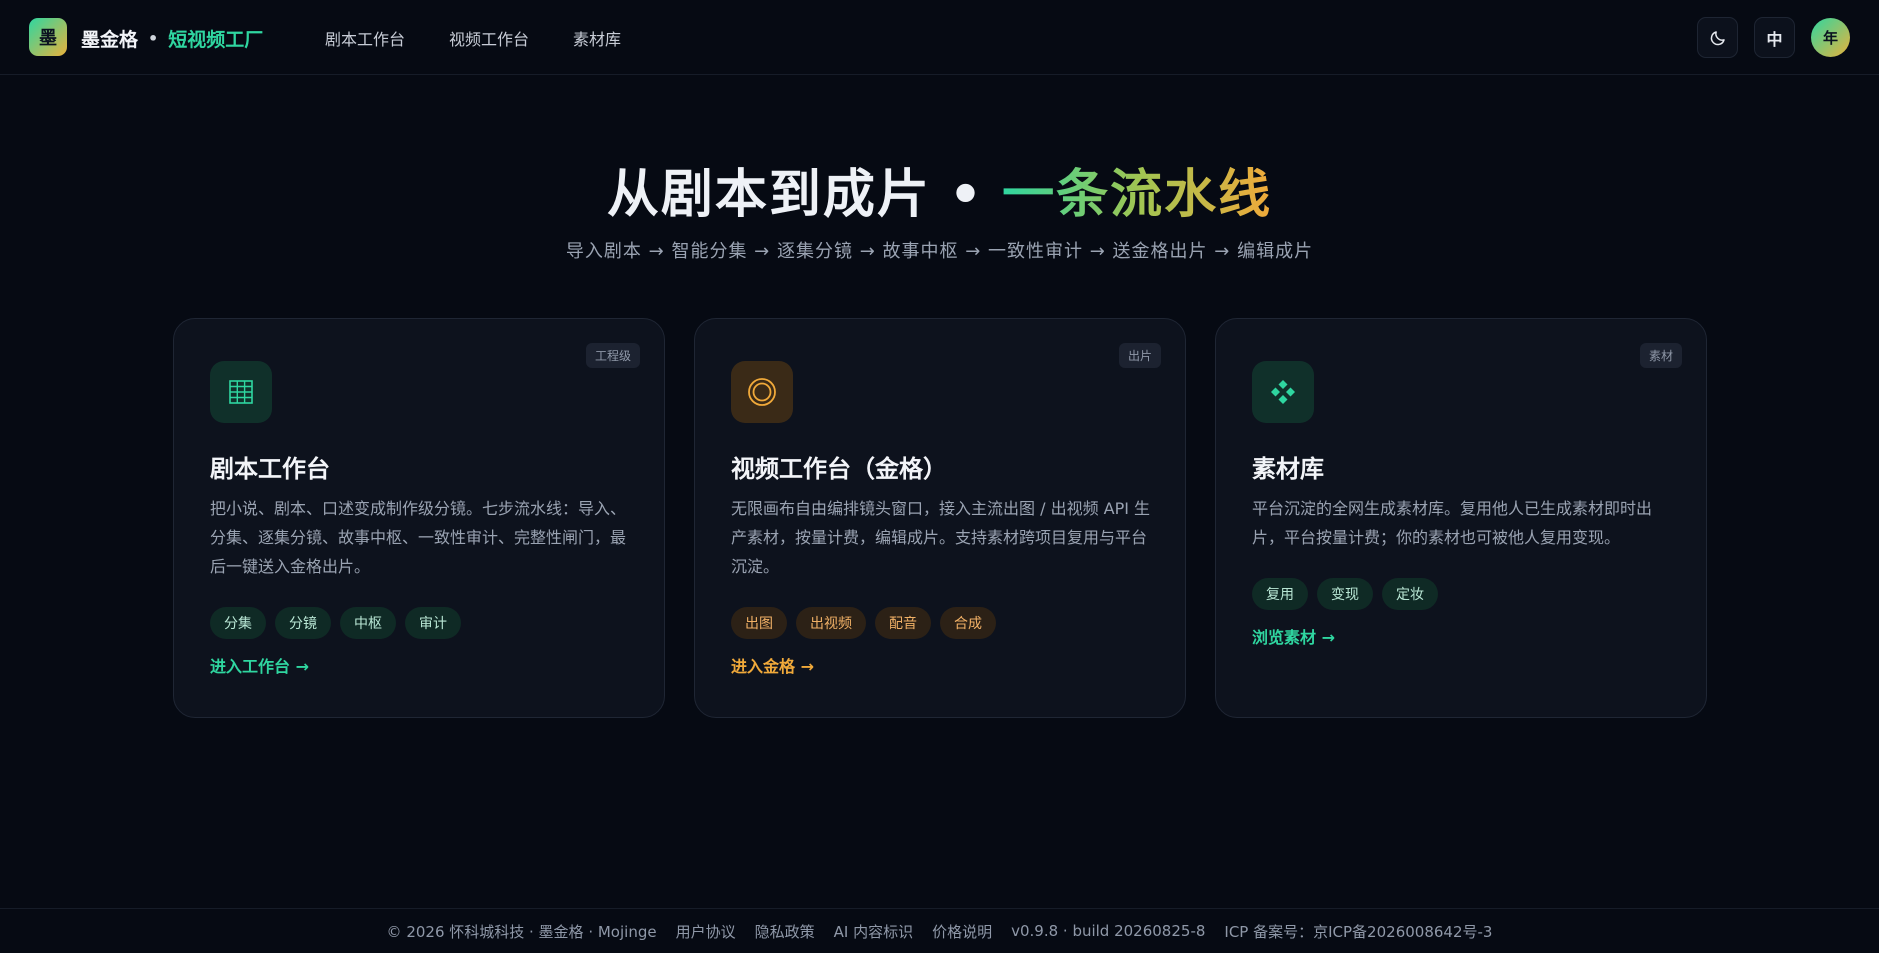  I want to click on moon-icon, so click(1717, 37).